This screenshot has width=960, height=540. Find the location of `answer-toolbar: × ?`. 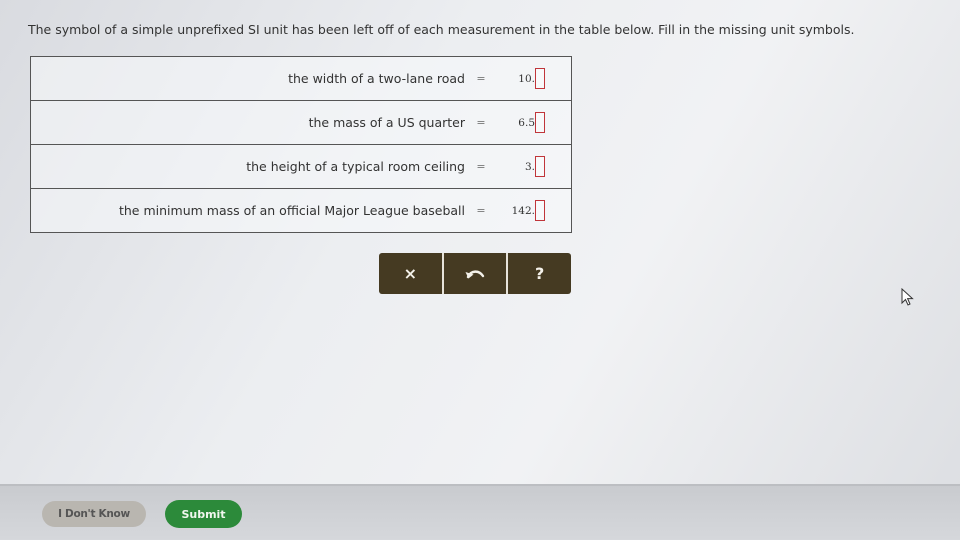

answer-toolbar: × ? is located at coordinates (475, 273).